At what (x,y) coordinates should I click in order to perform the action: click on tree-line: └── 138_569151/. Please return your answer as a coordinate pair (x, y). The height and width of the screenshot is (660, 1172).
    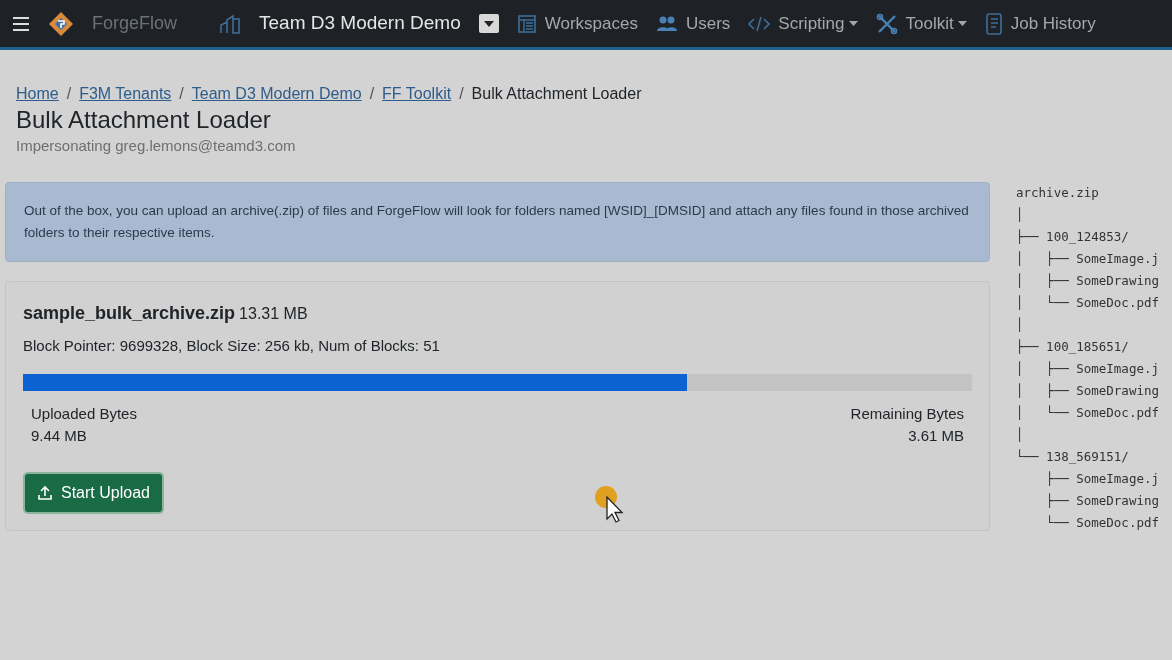
    Looking at the image, I should click on (1073, 457).